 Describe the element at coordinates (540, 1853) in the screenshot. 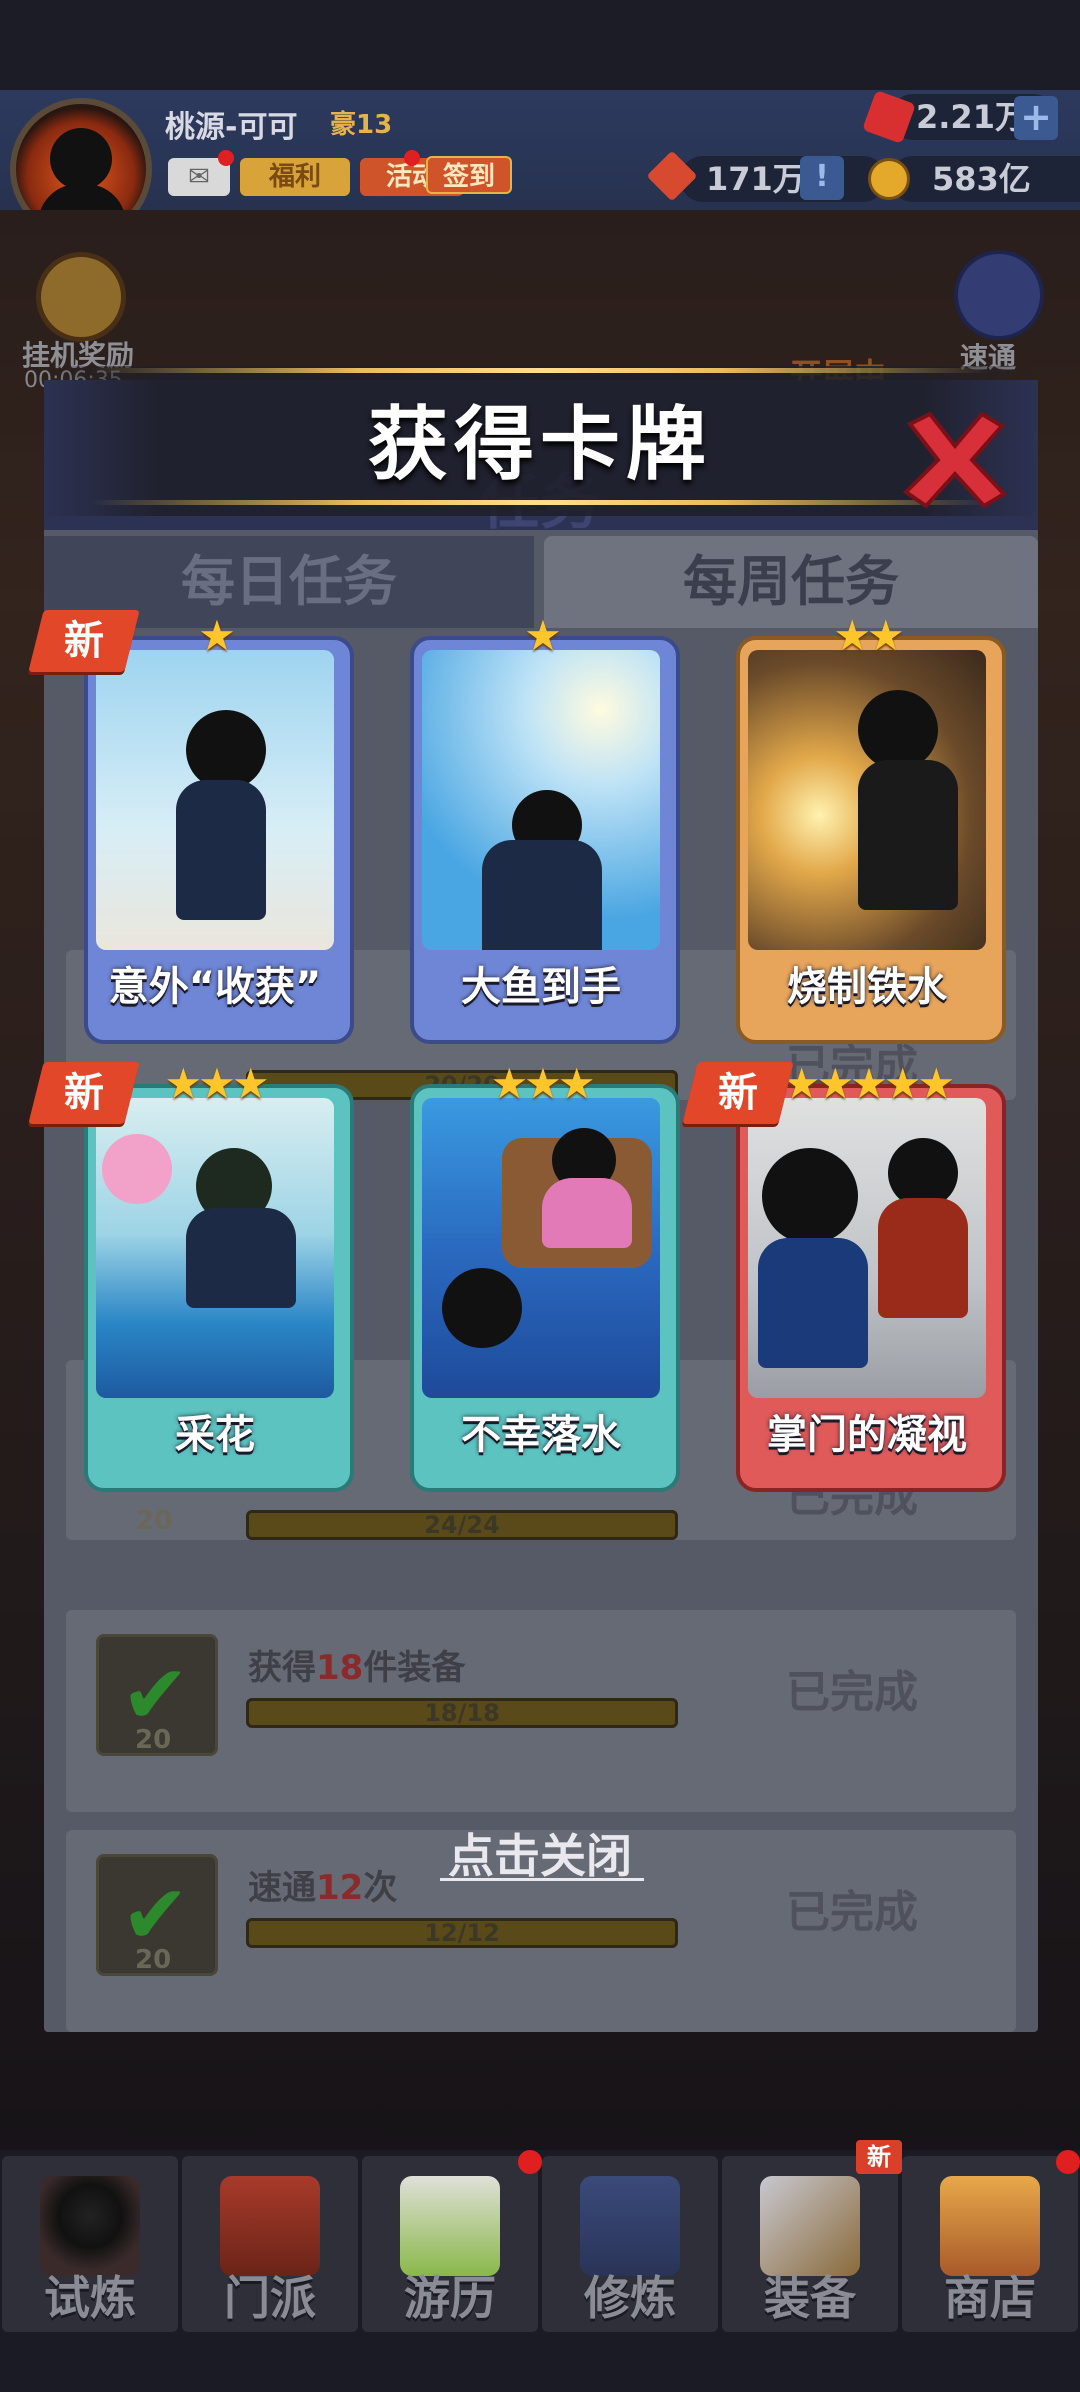

I see `tap-to-close-hint: 点击关闭` at that location.